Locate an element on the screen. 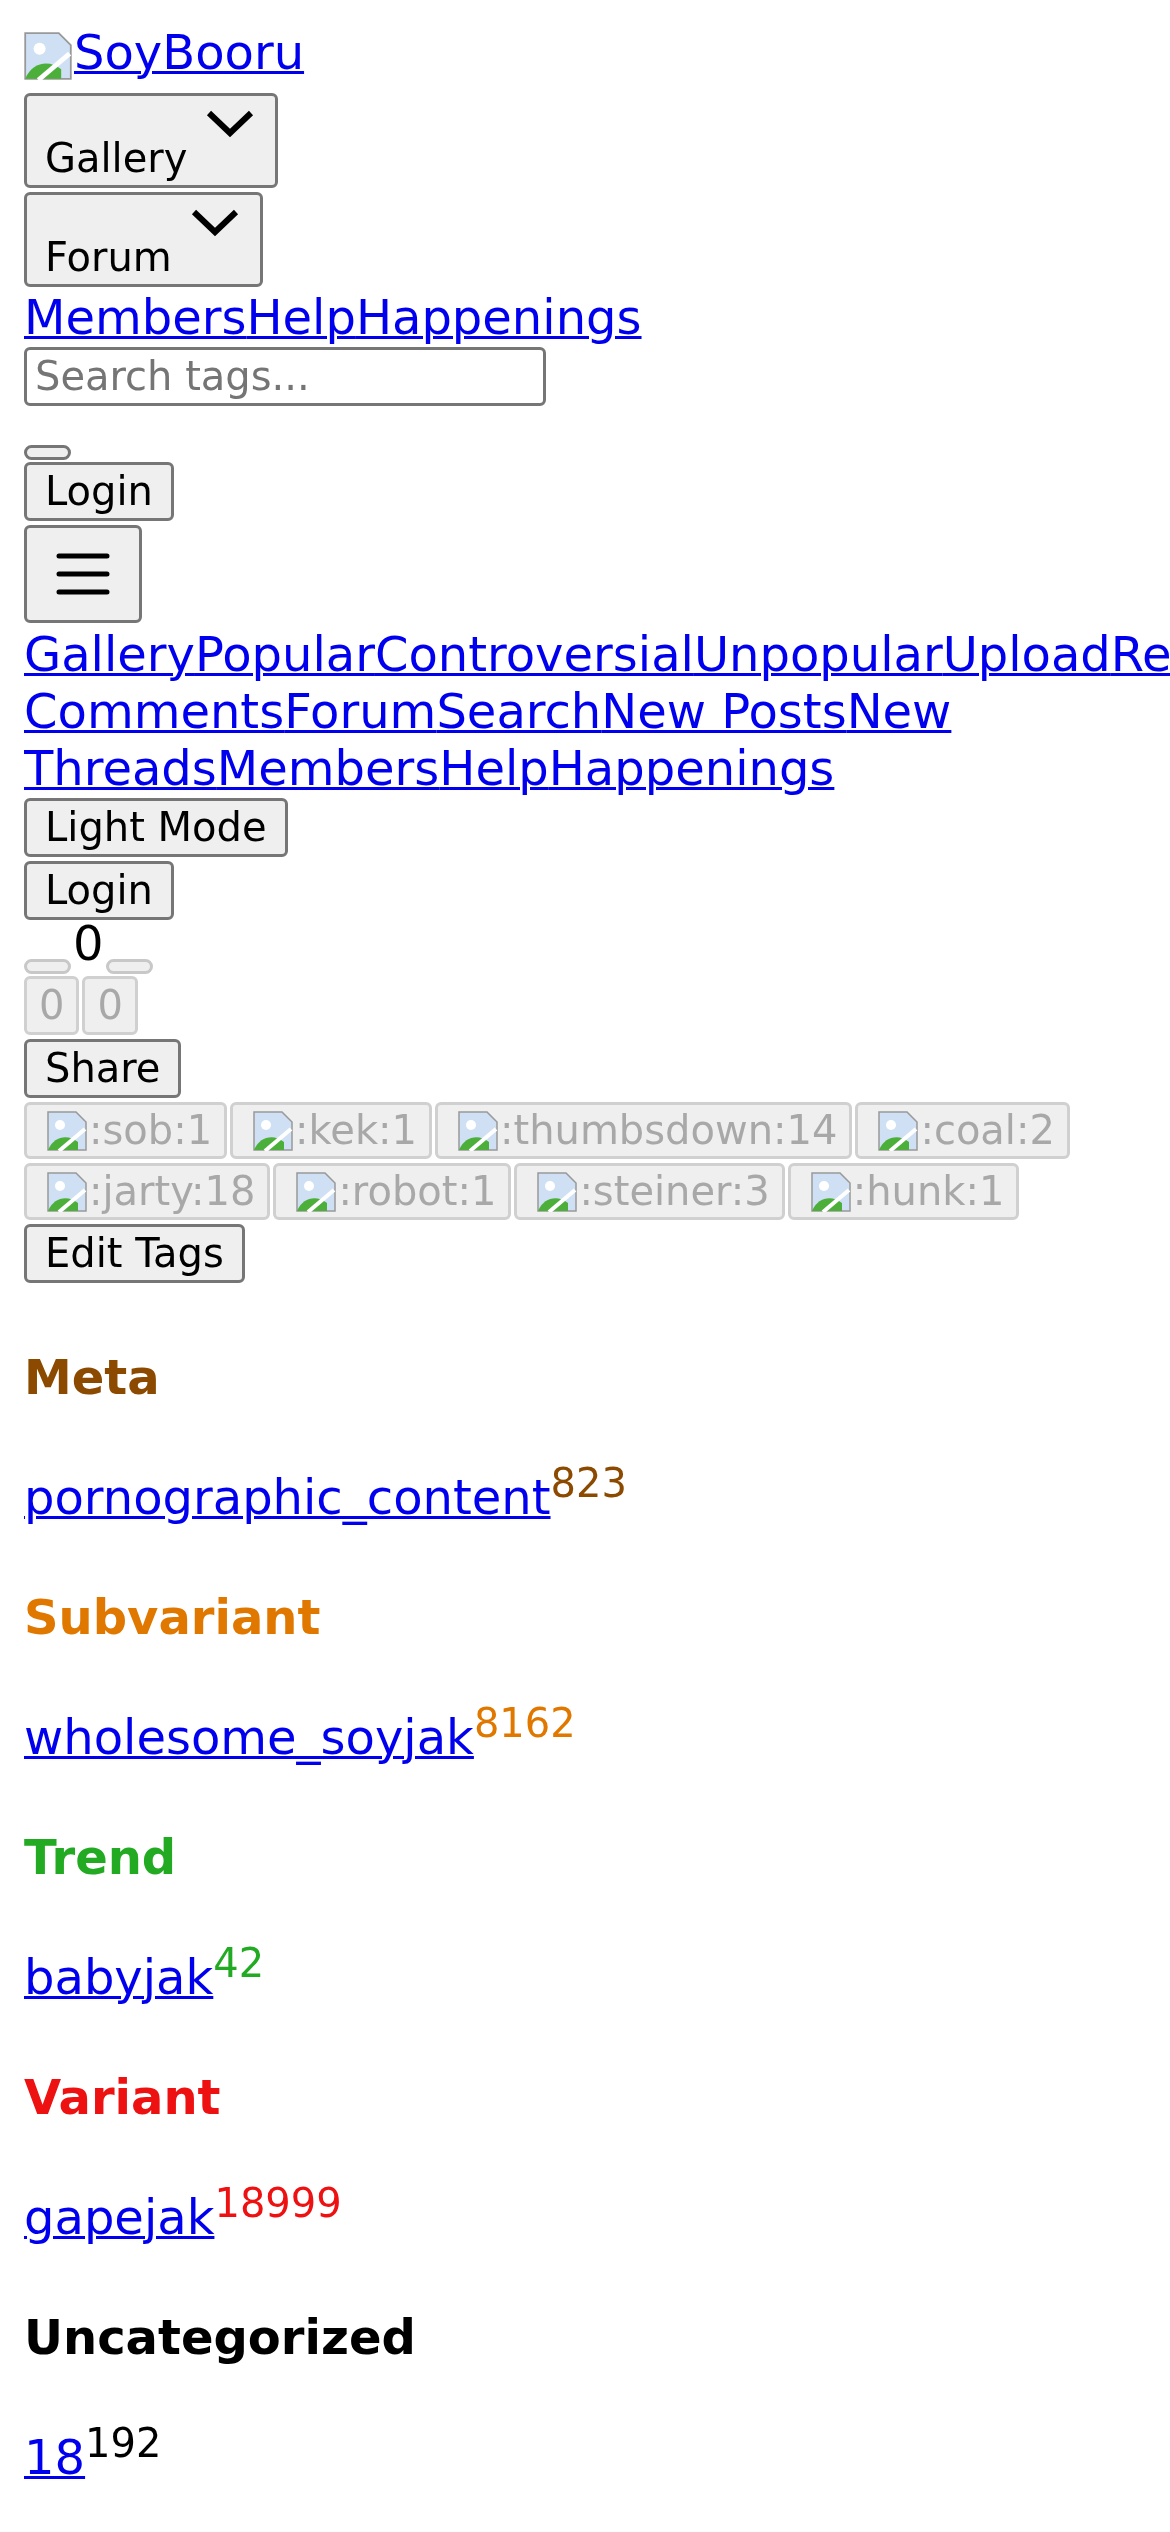  menu-link: Happenings is located at coordinates (691, 768).